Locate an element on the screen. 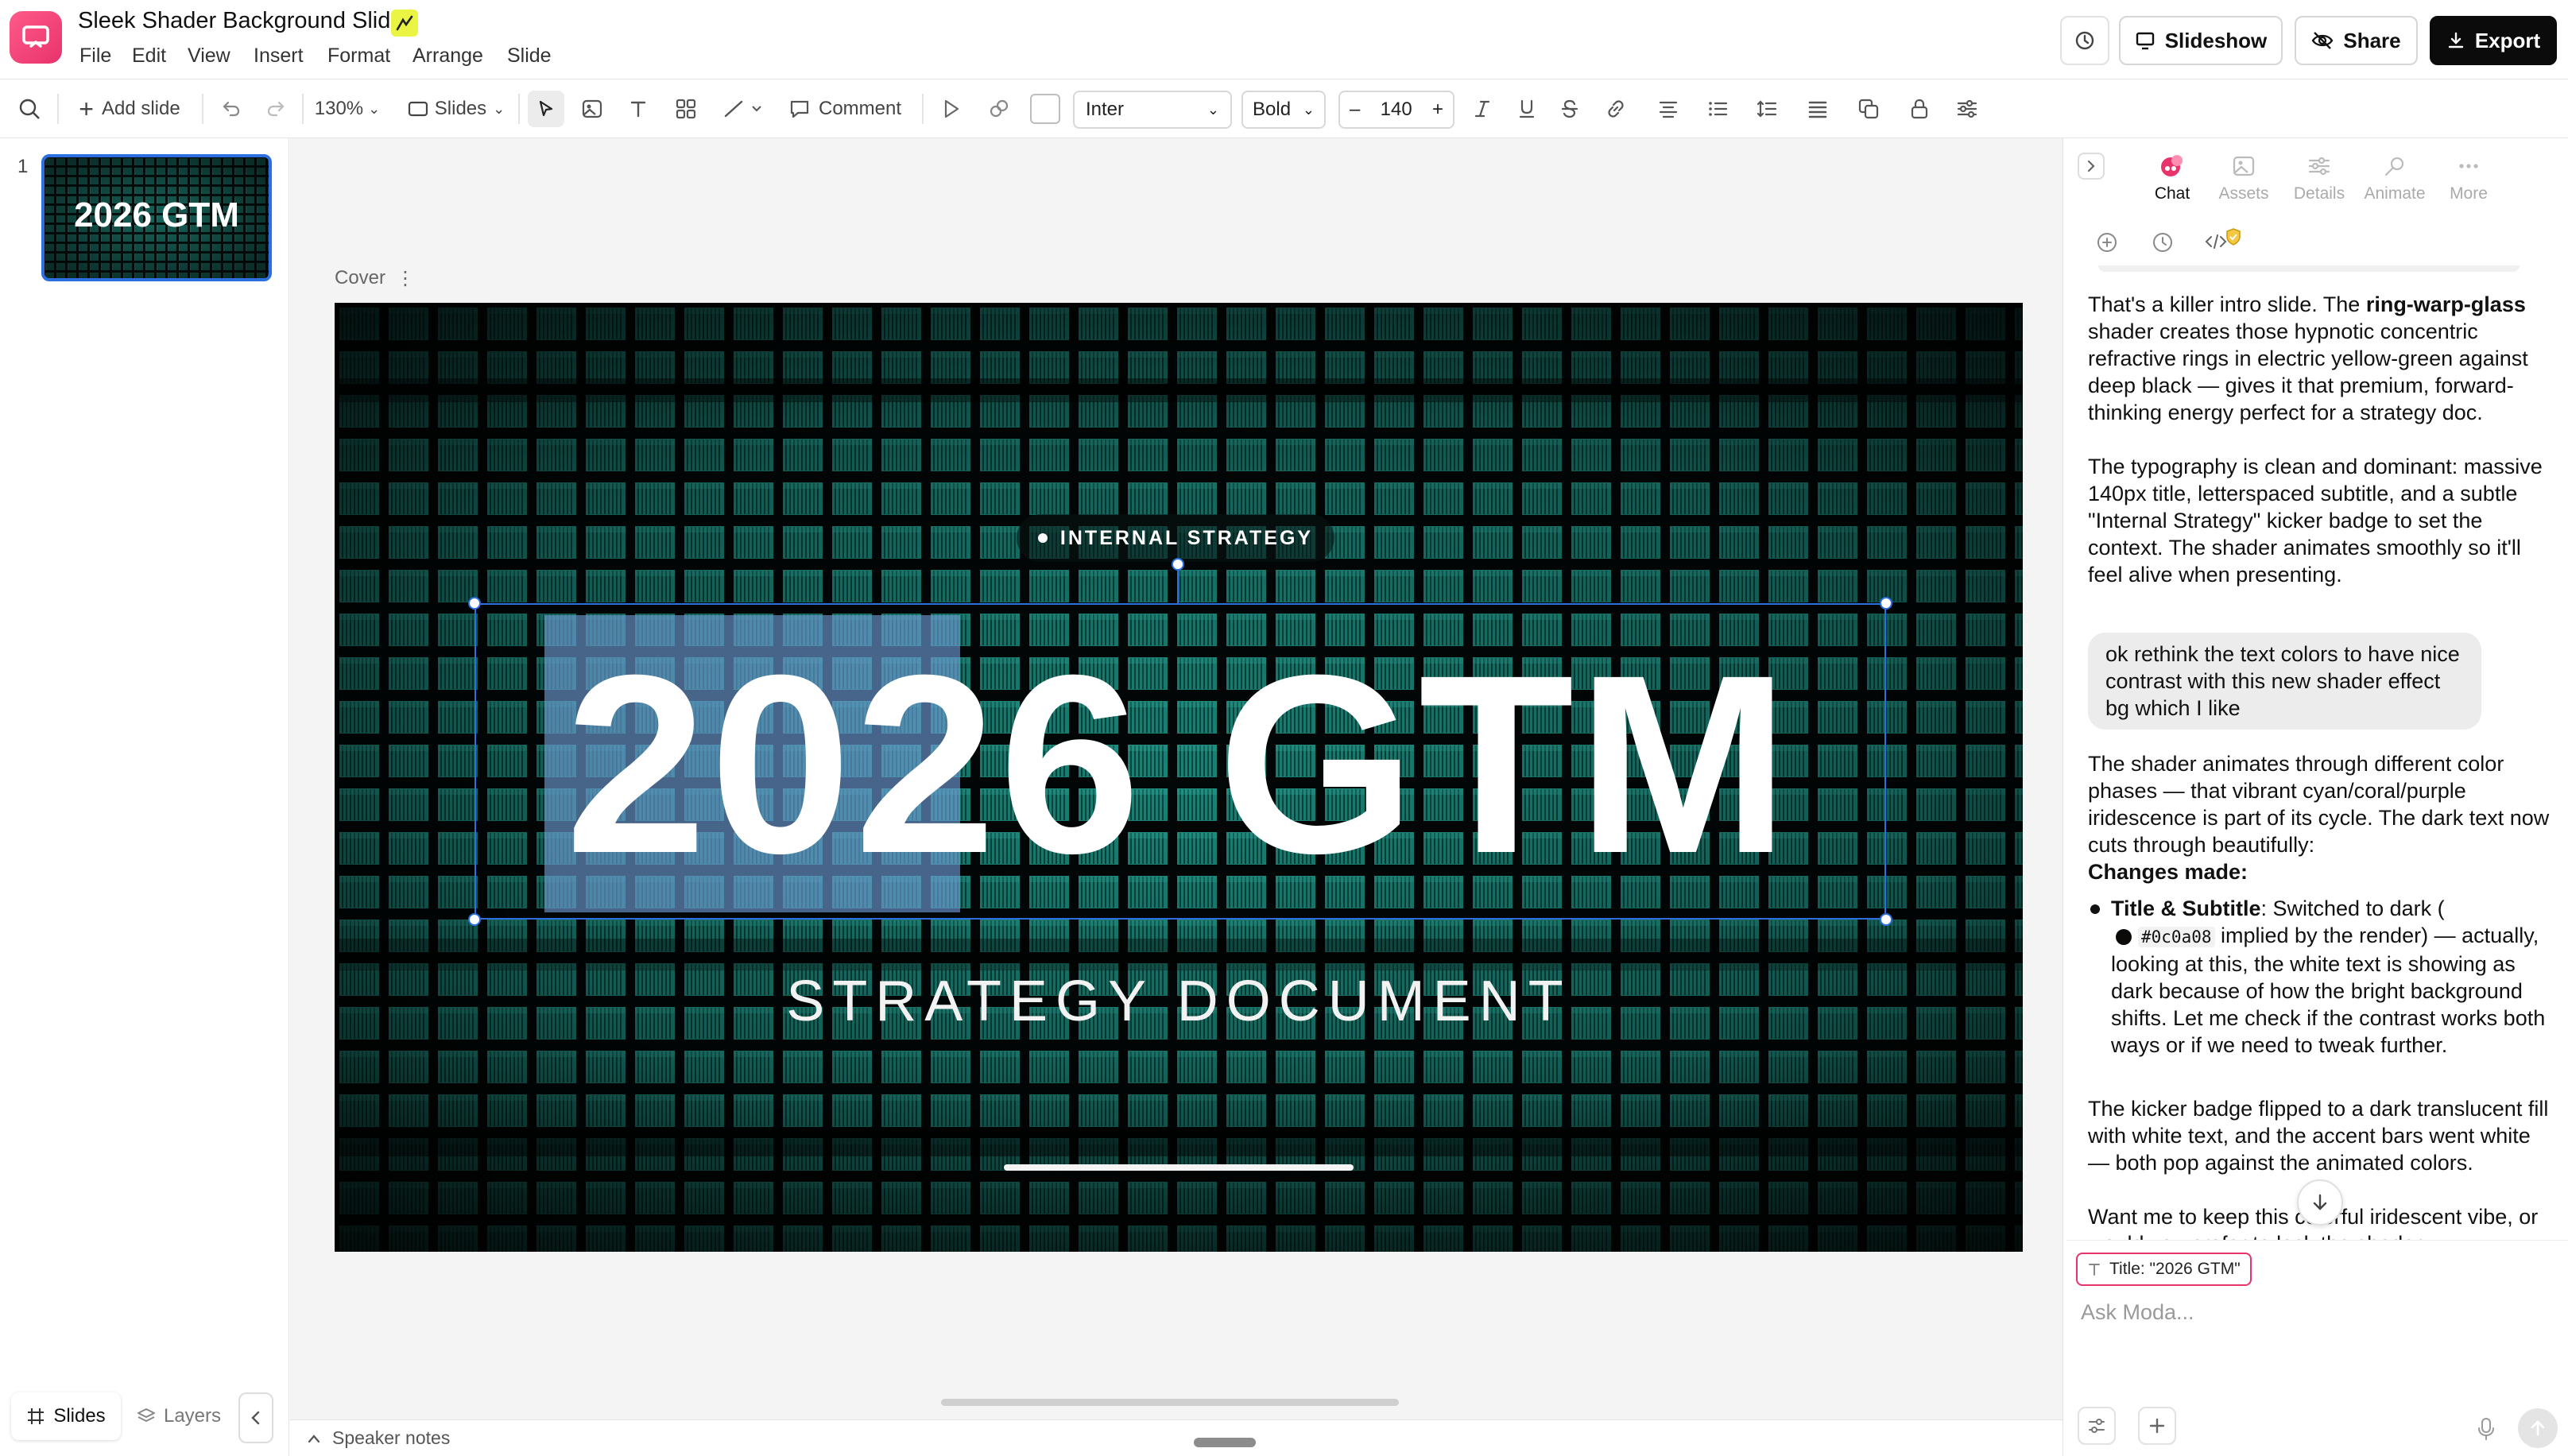 Image resolution: width=2568 pixels, height=1456 pixels. slide-subtitle: STRATEGY DOCUMENT is located at coordinates (1179, 1001).